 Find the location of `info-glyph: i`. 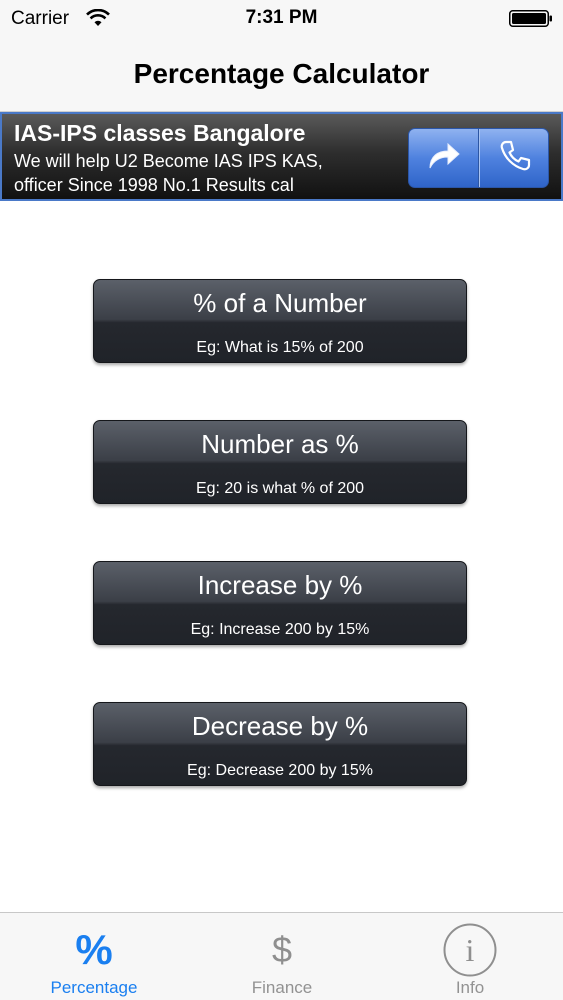

info-glyph: i is located at coordinates (470, 950).